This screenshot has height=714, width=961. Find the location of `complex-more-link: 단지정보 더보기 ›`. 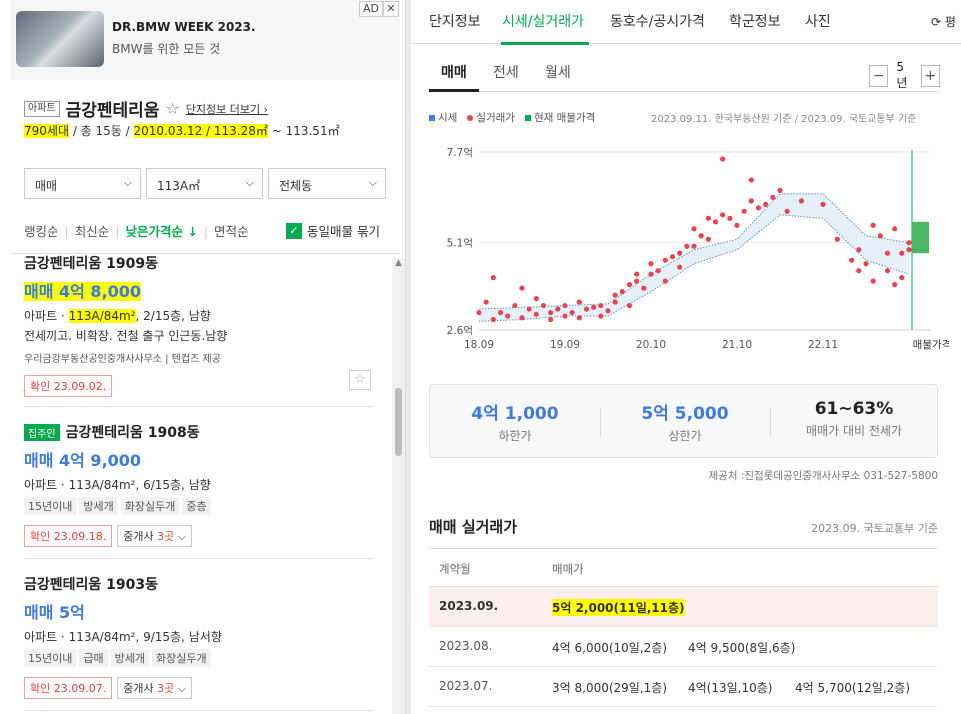

complex-more-link: 단지정보 더보기 › is located at coordinates (227, 109).